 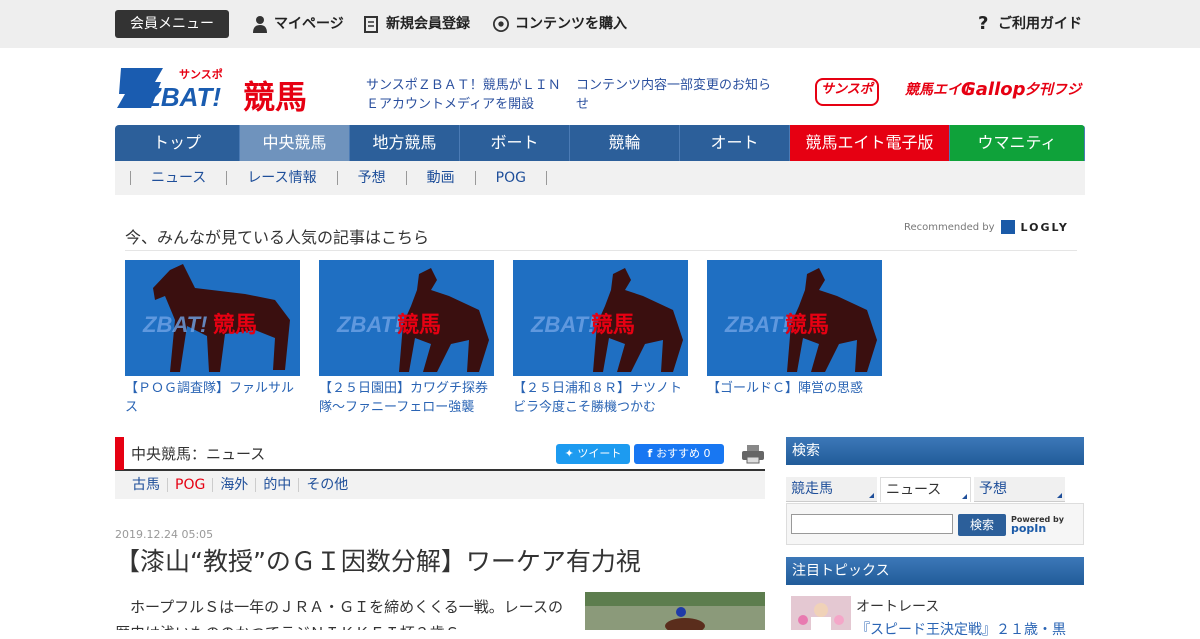 What do you see at coordinates (961, 629) in the screenshot?
I see `topic-link: 『スピード王決定戦』２１歳・黒` at bounding box center [961, 629].